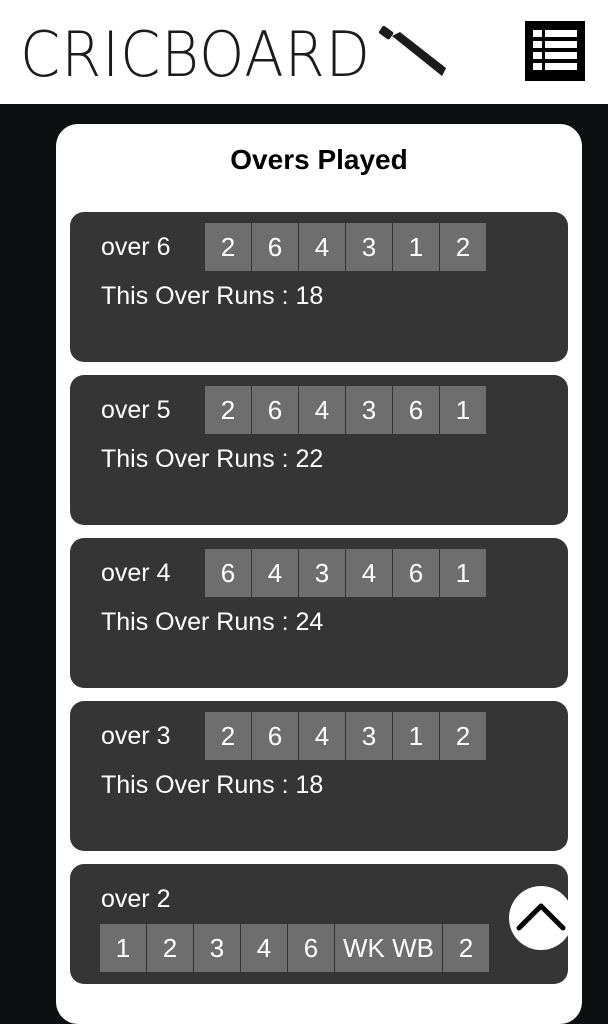 The width and height of the screenshot is (608, 1024). What do you see at coordinates (212, 459) in the screenshot?
I see `over-runs: This Over Runs : 22` at bounding box center [212, 459].